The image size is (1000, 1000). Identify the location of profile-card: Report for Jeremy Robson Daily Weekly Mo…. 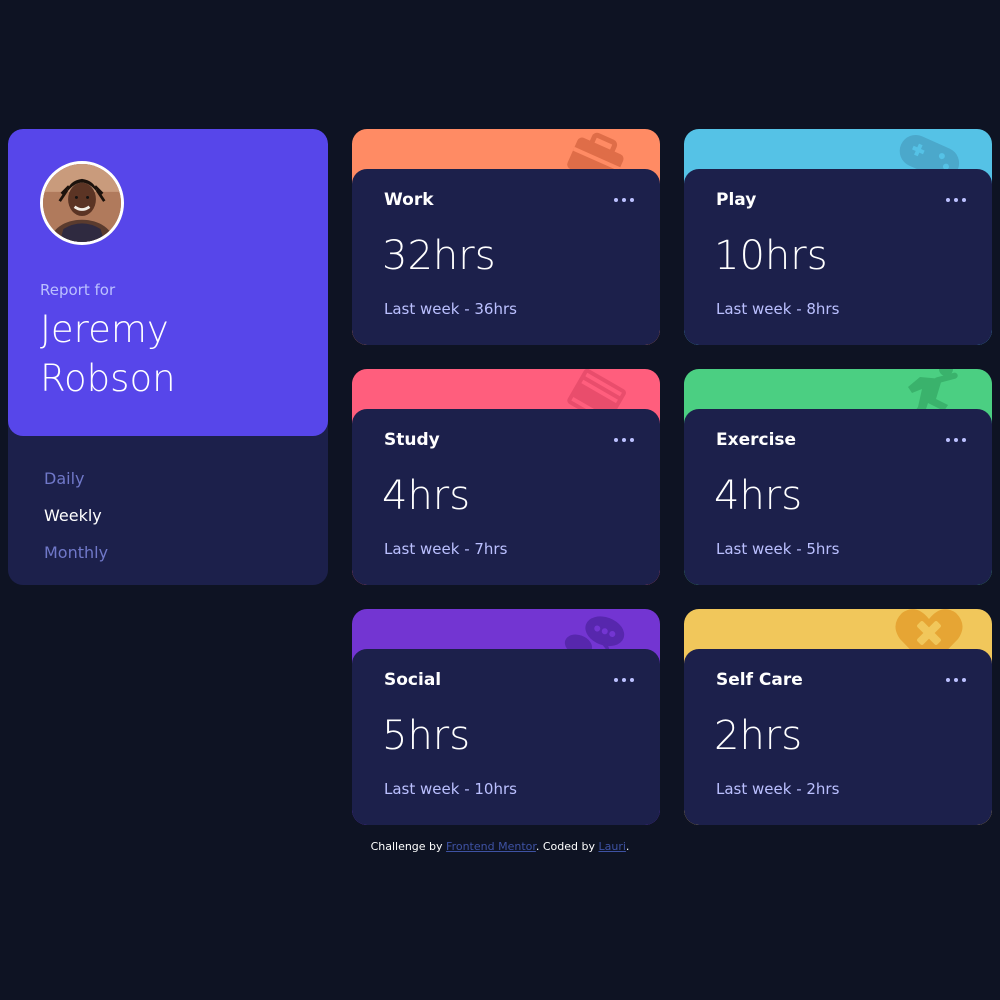
(168, 357).